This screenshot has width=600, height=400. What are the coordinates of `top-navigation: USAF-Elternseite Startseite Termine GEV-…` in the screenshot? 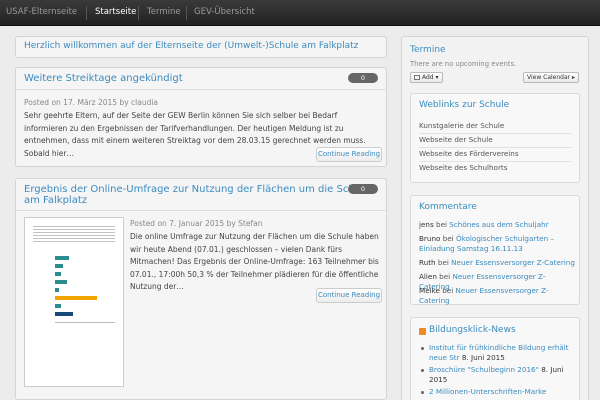 It's located at (300, 13).